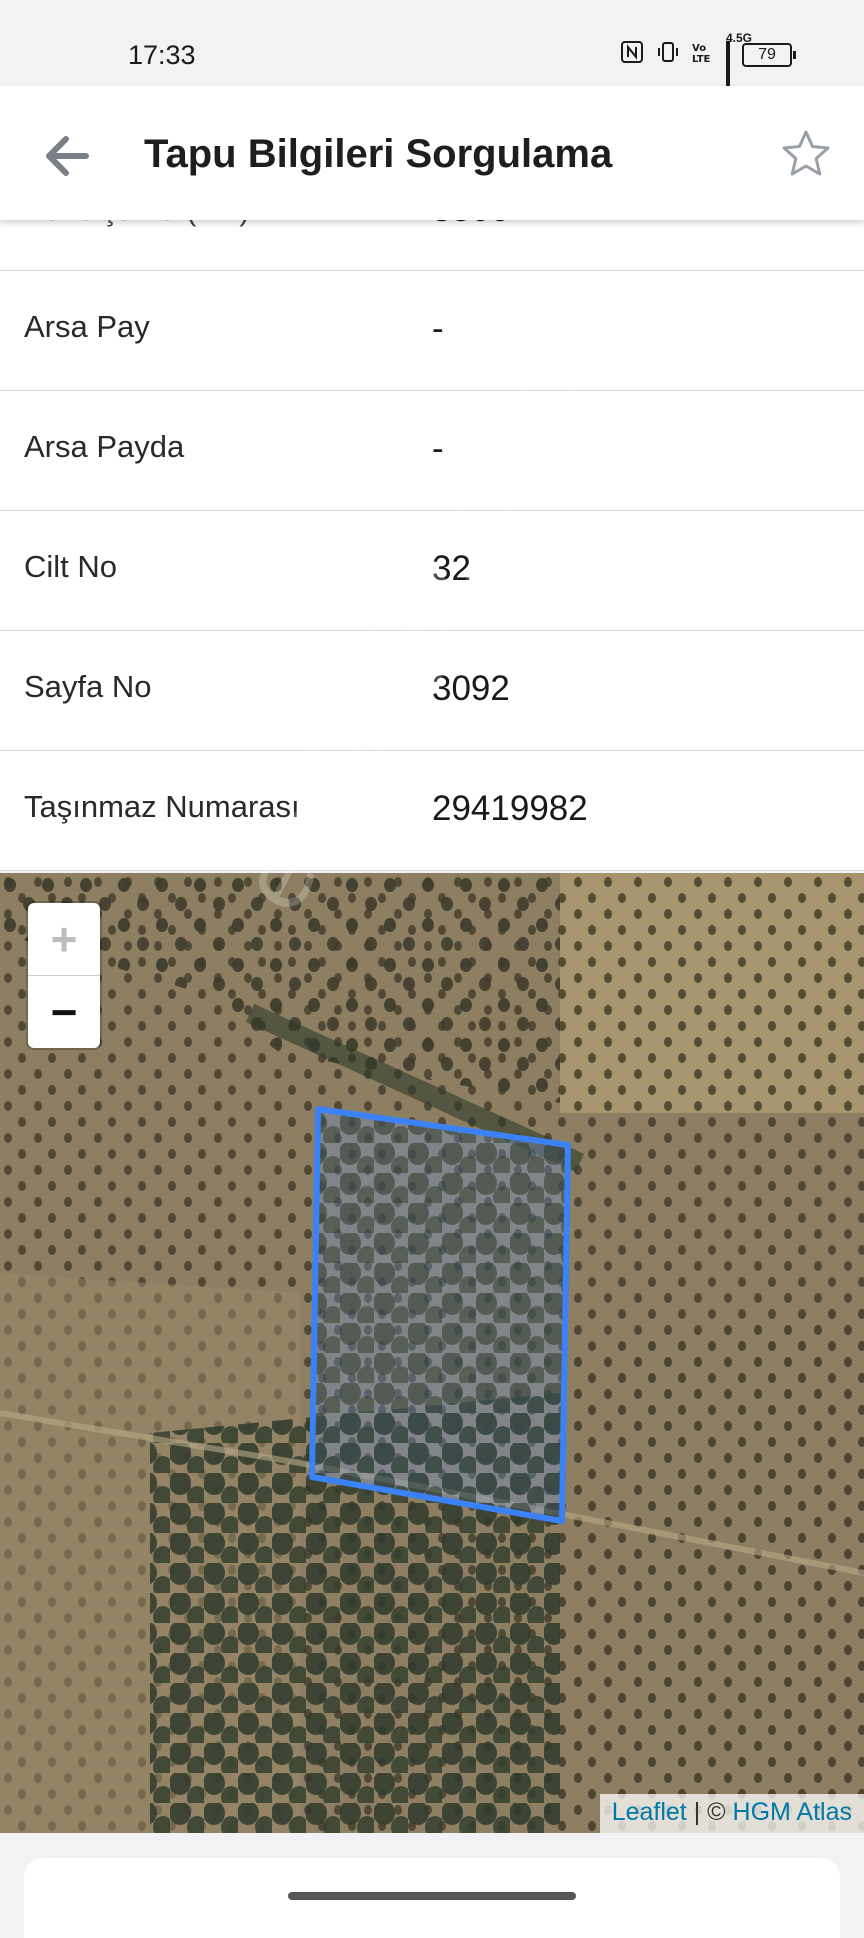 This screenshot has height=1938, width=864. What do you see at coordinates (708, 71) in the screenshot?
I see `status-icons: Vo LTE 4.5G 79` at bounding box center [708, 71].